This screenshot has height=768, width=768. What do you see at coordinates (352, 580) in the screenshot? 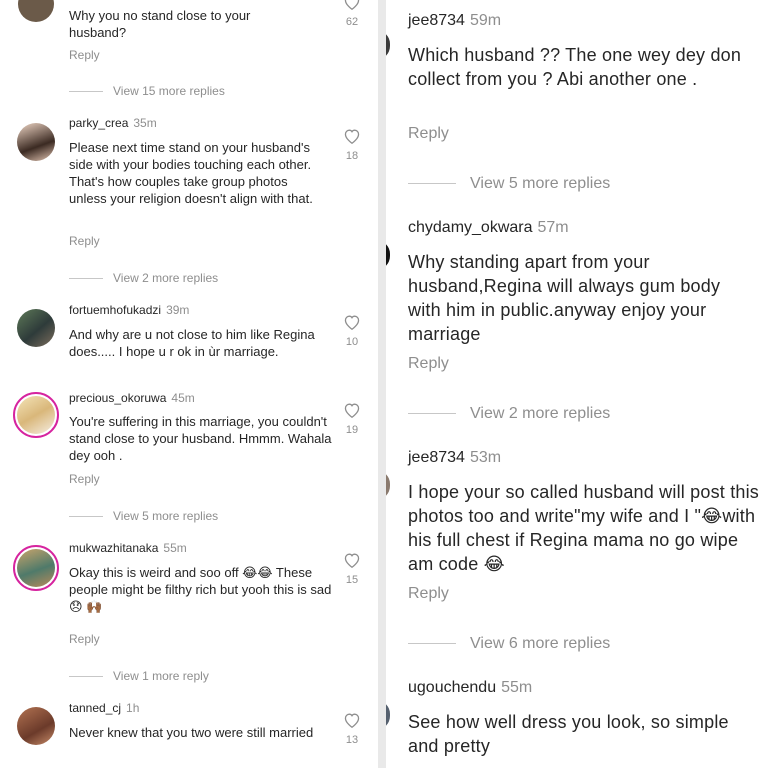
I see `like-count: 15` at bounding box center [352, 580].